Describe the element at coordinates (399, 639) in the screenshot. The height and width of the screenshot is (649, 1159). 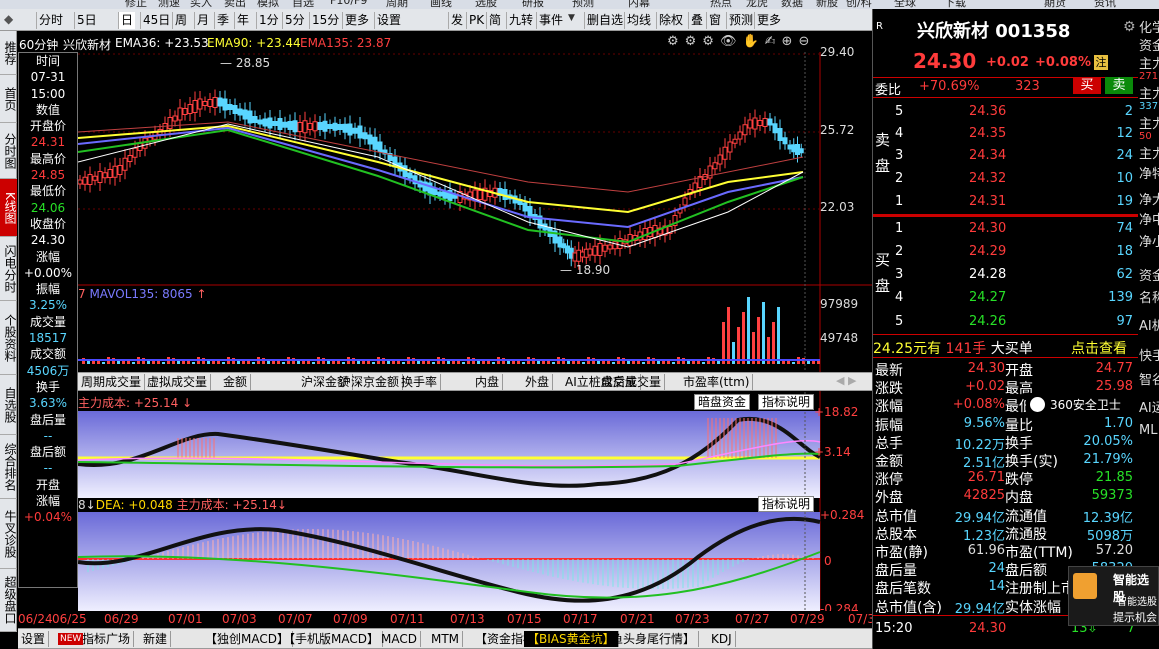
I see `tab-indicator: MACD` at that location.